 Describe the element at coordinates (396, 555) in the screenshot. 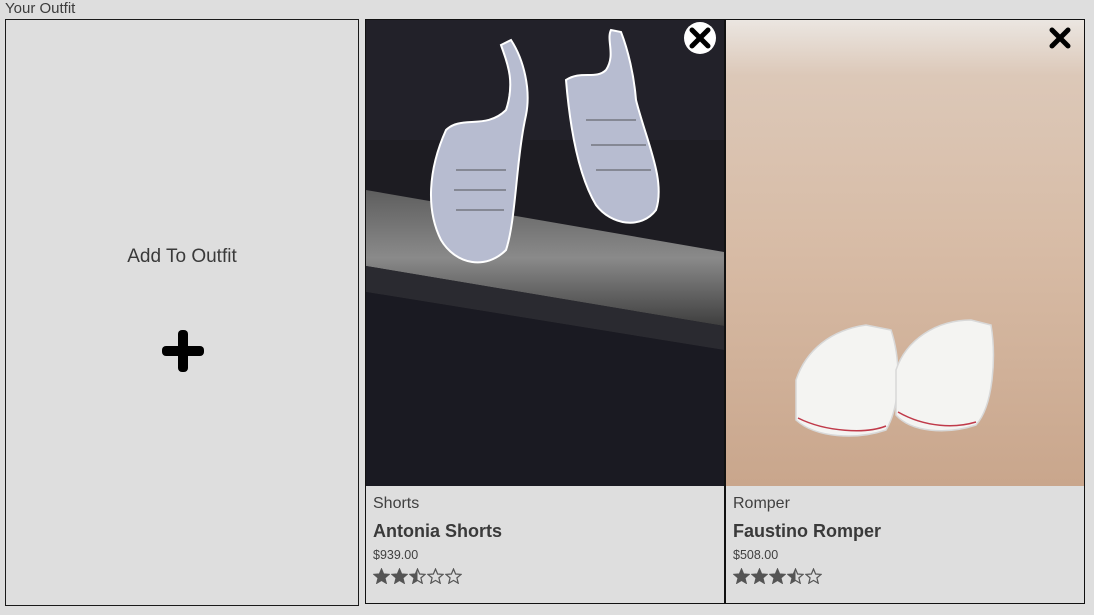

I see `product-price: $939.00` at that location.